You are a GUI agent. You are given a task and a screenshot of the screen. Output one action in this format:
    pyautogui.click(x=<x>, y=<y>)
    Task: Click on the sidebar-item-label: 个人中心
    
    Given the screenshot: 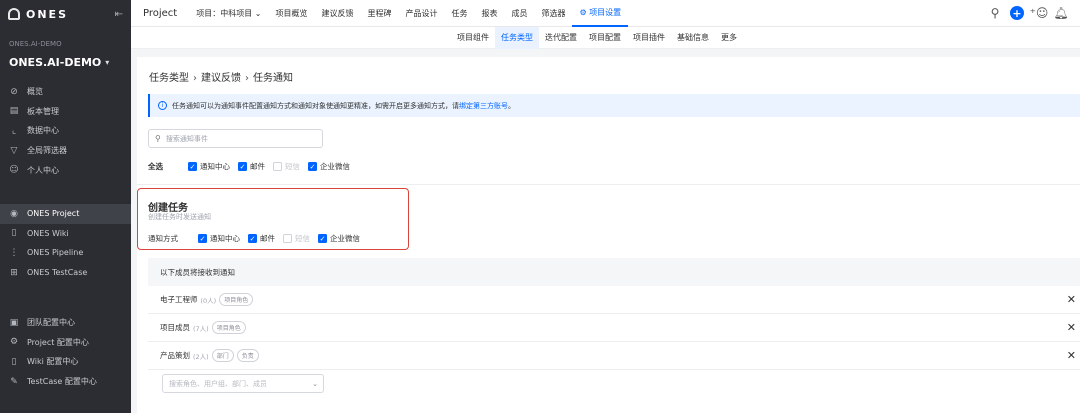 What is the action you would take?
    pyautogui.click(x=43, y=170)
    